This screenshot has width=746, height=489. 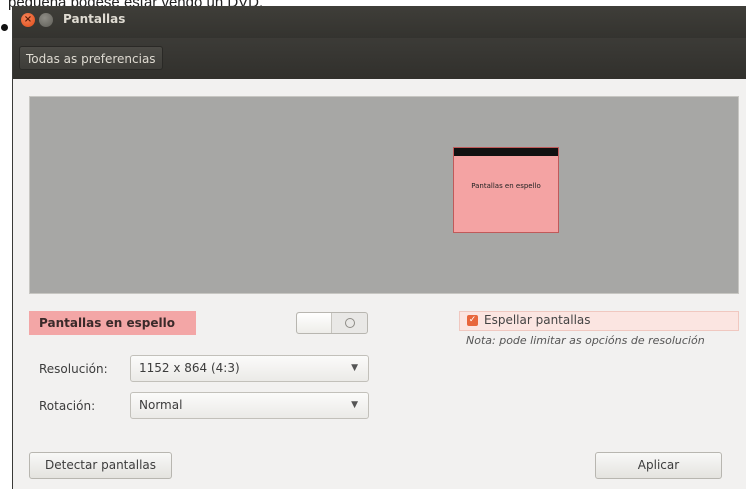 I want to click on title-bar: × Pantallas, so click(x=379, y=22).